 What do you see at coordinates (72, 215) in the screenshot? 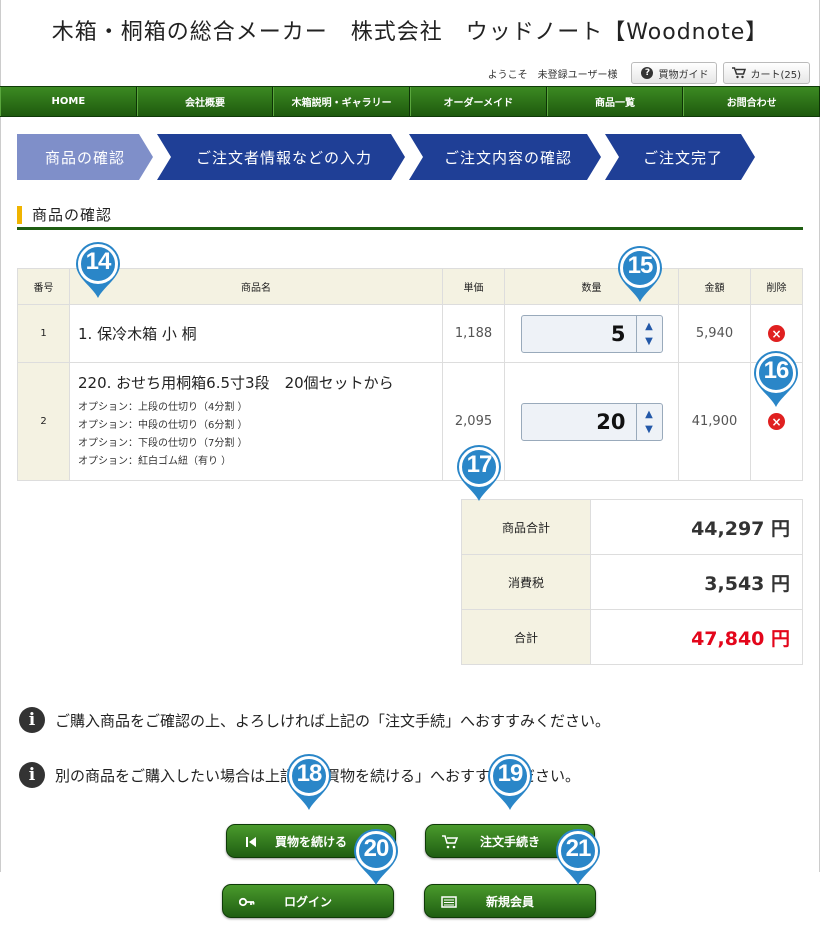
I see `section-title: 商品の確認` at bounding box center [72, 215].